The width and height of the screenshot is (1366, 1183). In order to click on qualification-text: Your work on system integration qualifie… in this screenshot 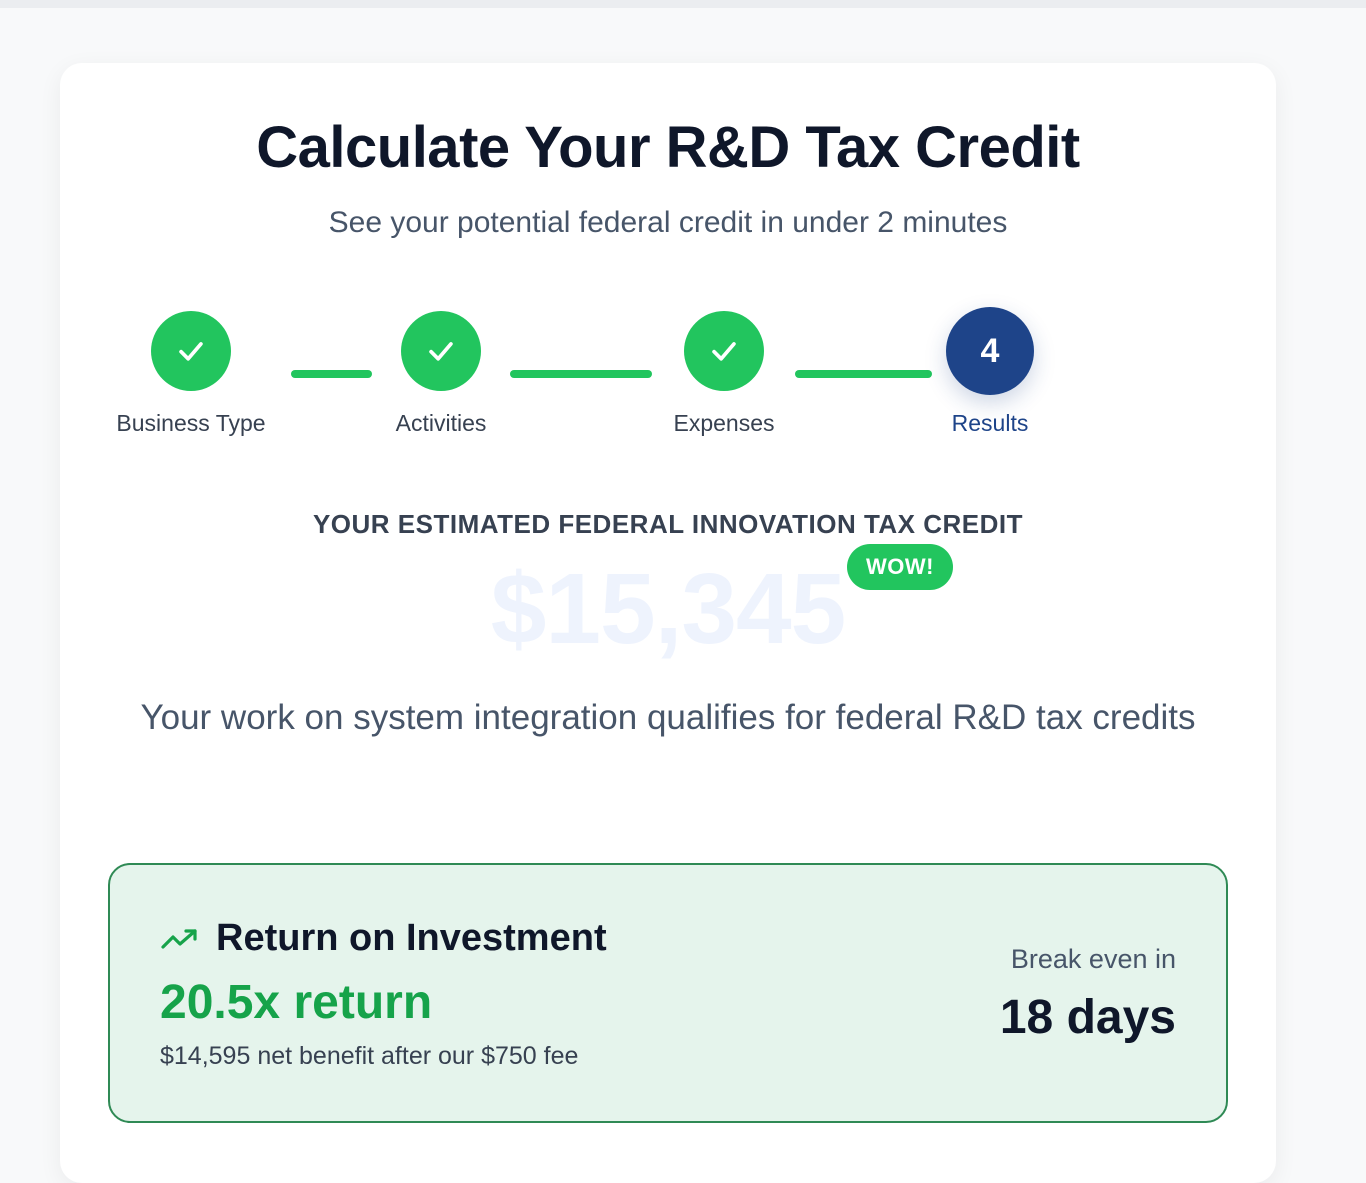, I will do `click(668, 717)`.